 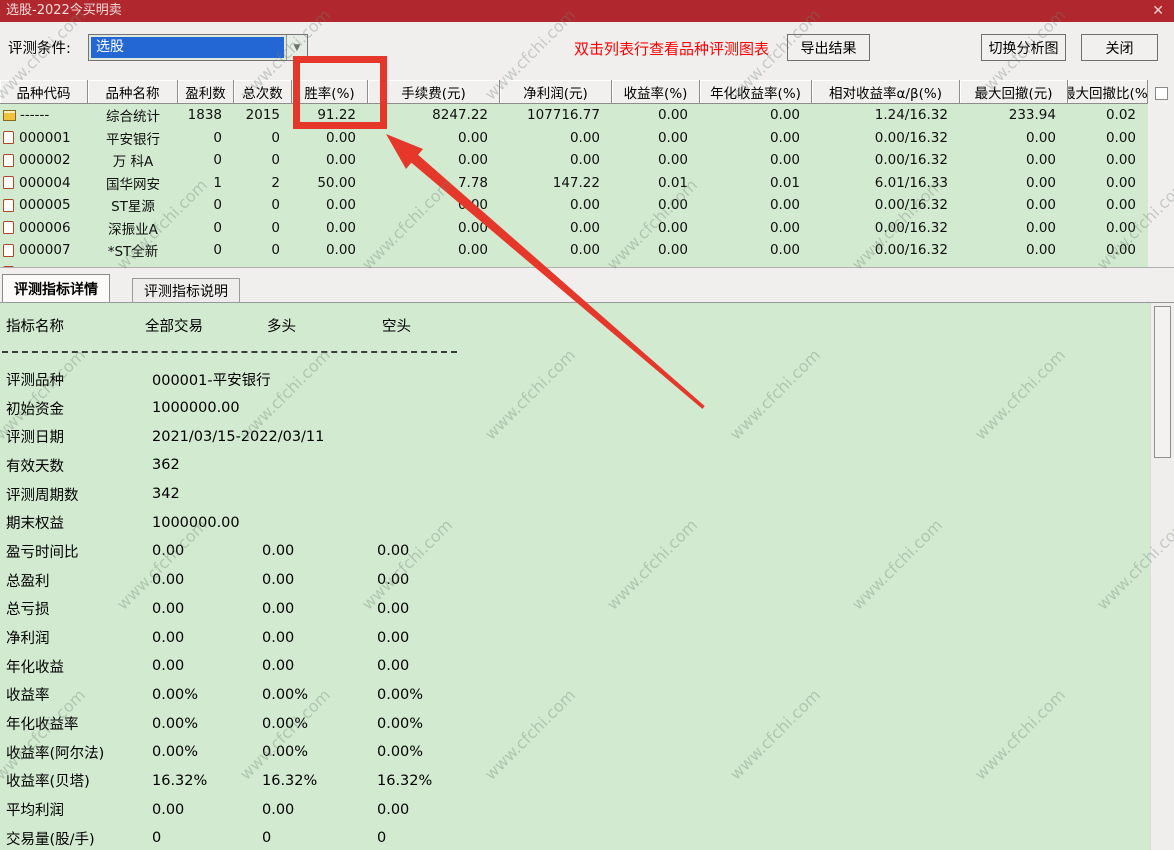 What do you see at coordinates (1158, 11) in the screenshot?
I see `window-close-icon: ✕` at bounding box center [1158, 11].